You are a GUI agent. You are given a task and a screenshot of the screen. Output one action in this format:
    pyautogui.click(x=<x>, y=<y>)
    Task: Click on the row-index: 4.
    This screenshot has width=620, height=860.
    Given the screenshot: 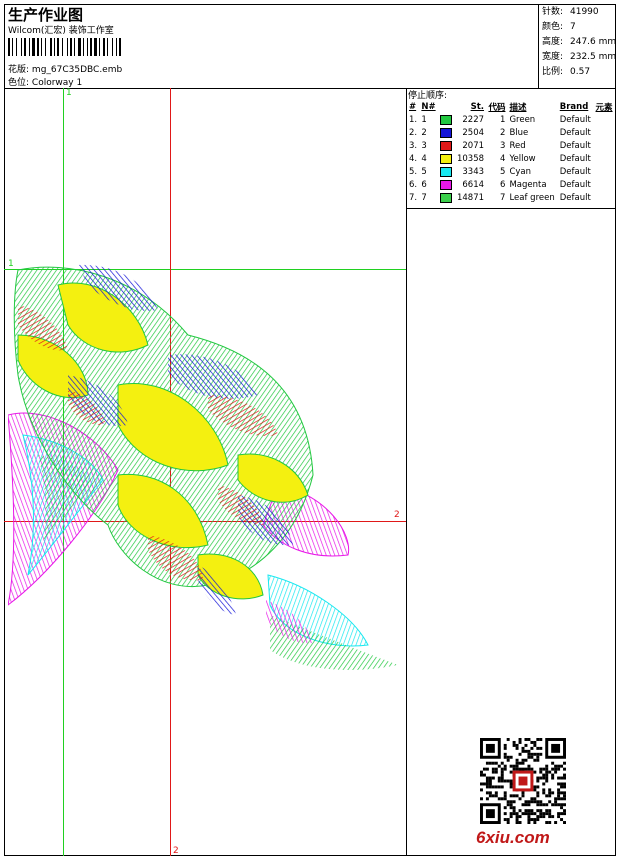 What is the action you would take?
    pyautogui.click(x=413, y=158)
    